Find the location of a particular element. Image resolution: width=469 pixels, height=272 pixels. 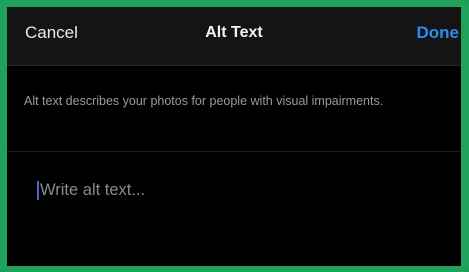

done-button: Done is located at coordinates (438, 33).